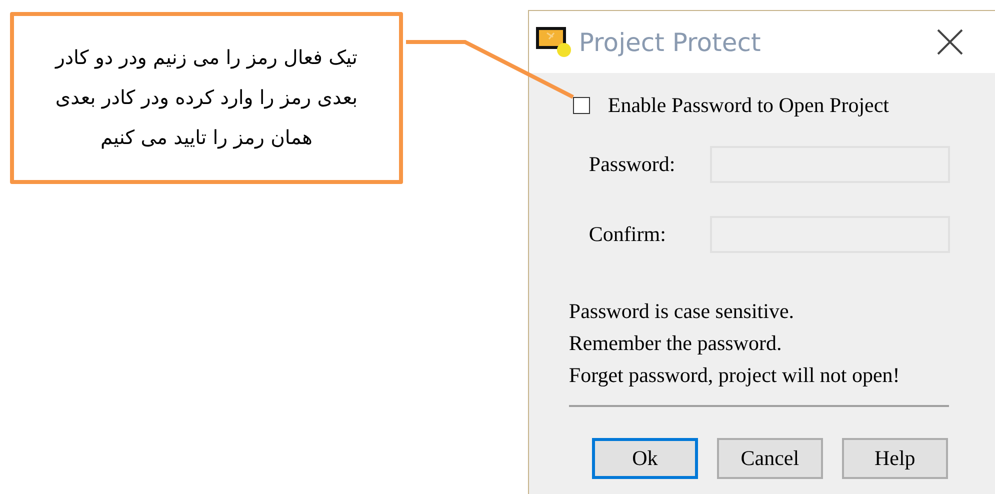 Image resolution: width=995 pixels, height=494 pixels. What do you see at coordinates (895, 458) in the screenshot?
I see `dialog-button: Help` at bounding box center [895, 458].